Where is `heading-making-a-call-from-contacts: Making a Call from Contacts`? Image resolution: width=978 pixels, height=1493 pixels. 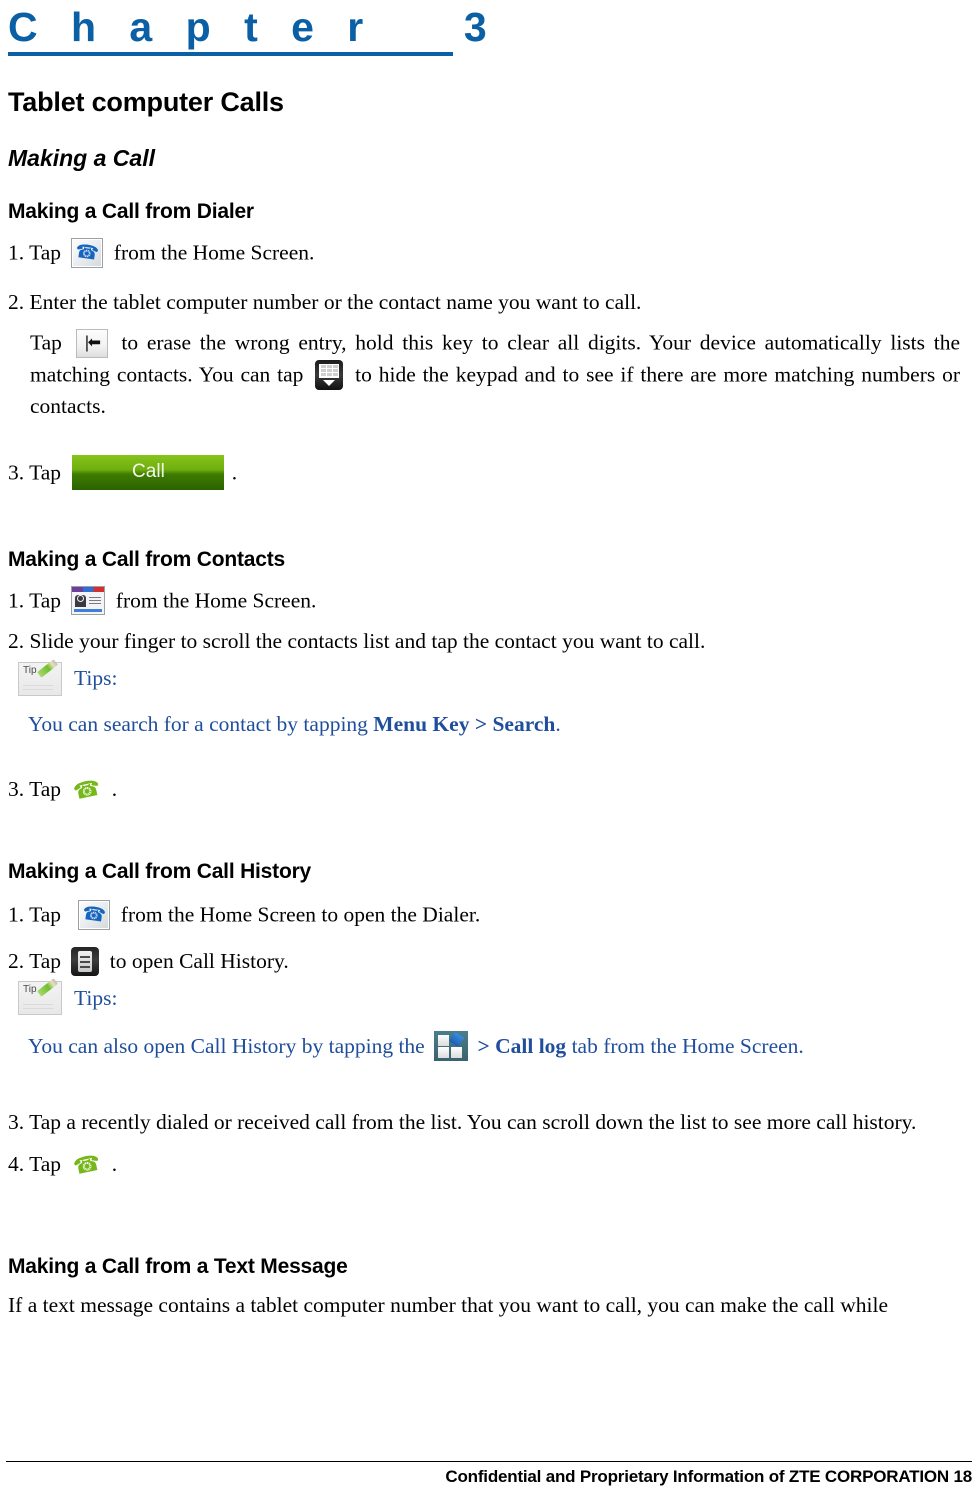
heading-making-a-call-from-contacts: Making a Call from Contacts is located at coordinates (146, 559).